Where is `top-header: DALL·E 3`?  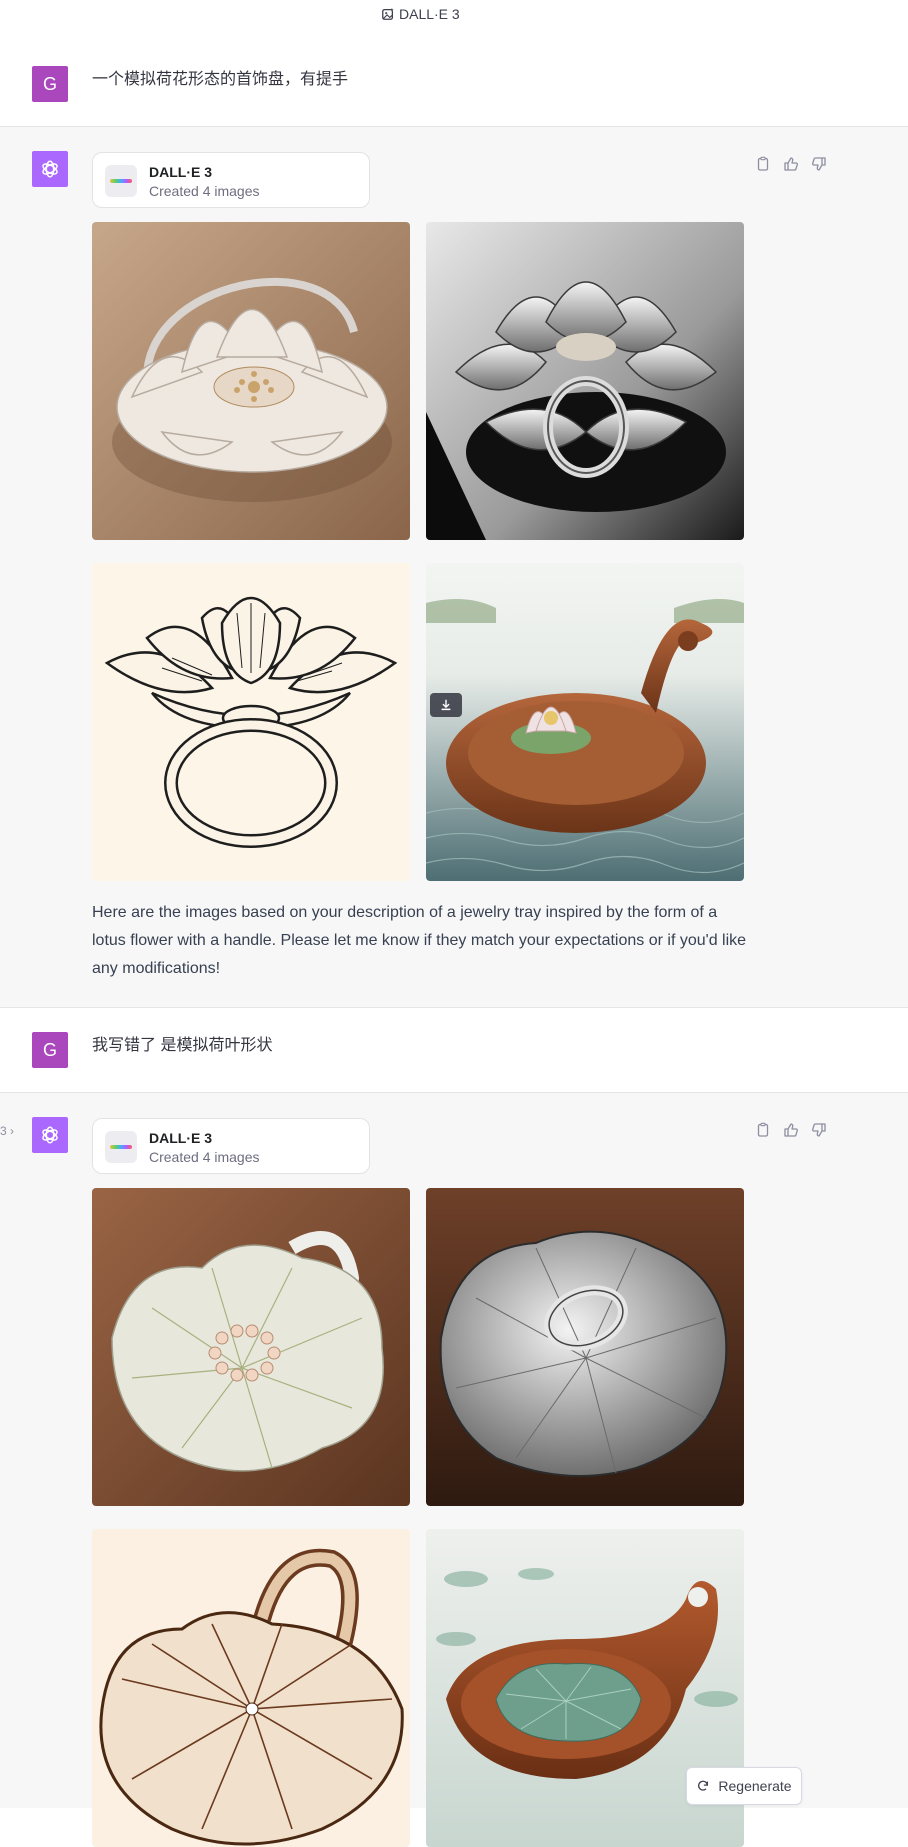 top-header: DALL·E 3 is located at coordinates (454, 21).